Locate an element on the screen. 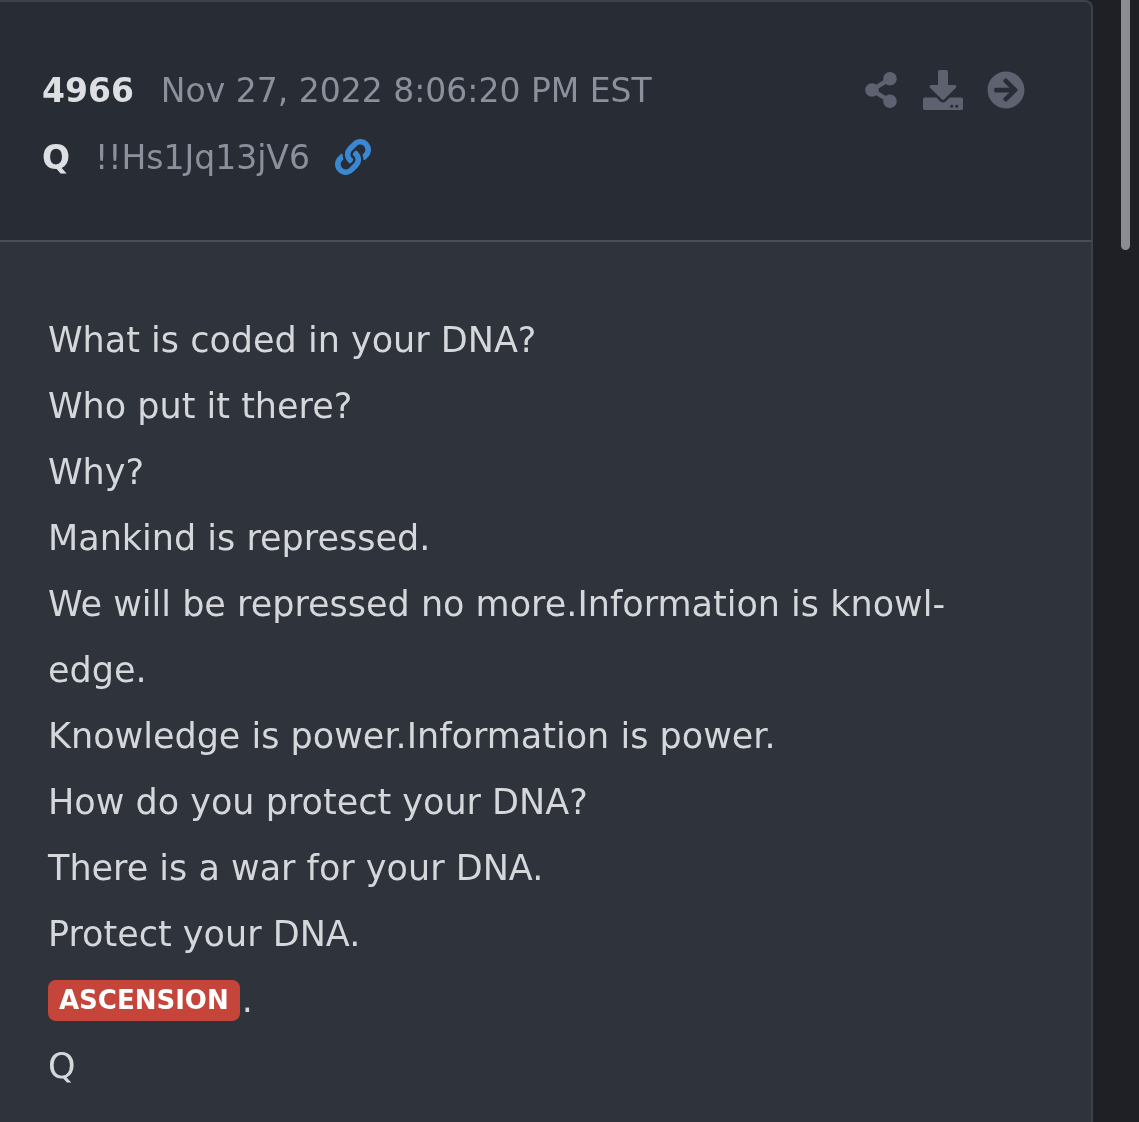  arrow-circle-right-icon is located at coordinates (1006, 90).